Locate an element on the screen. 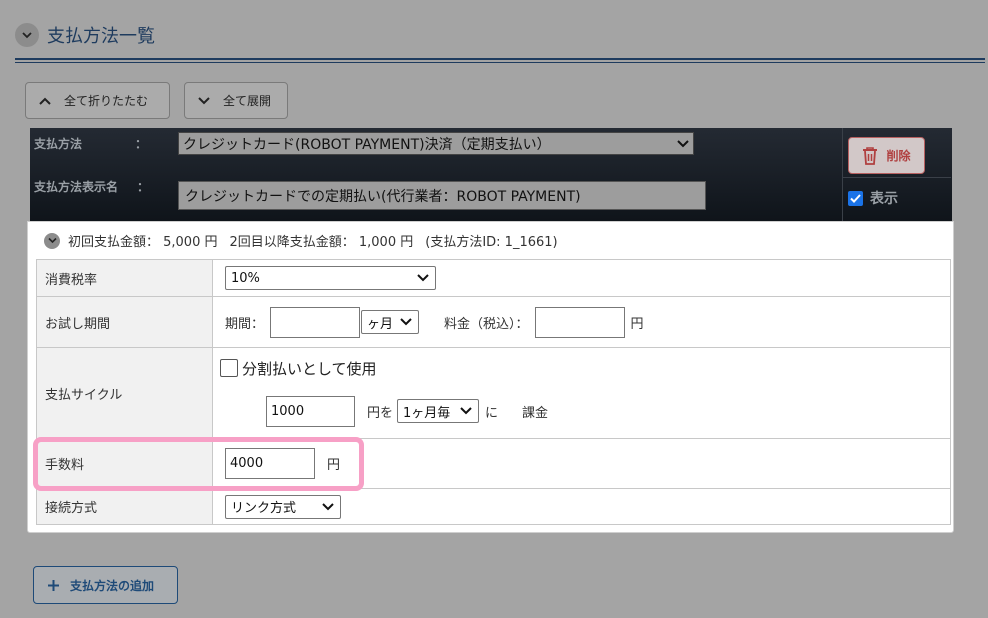  connection-select: リンク方式 is located at coordinates (283, 506).